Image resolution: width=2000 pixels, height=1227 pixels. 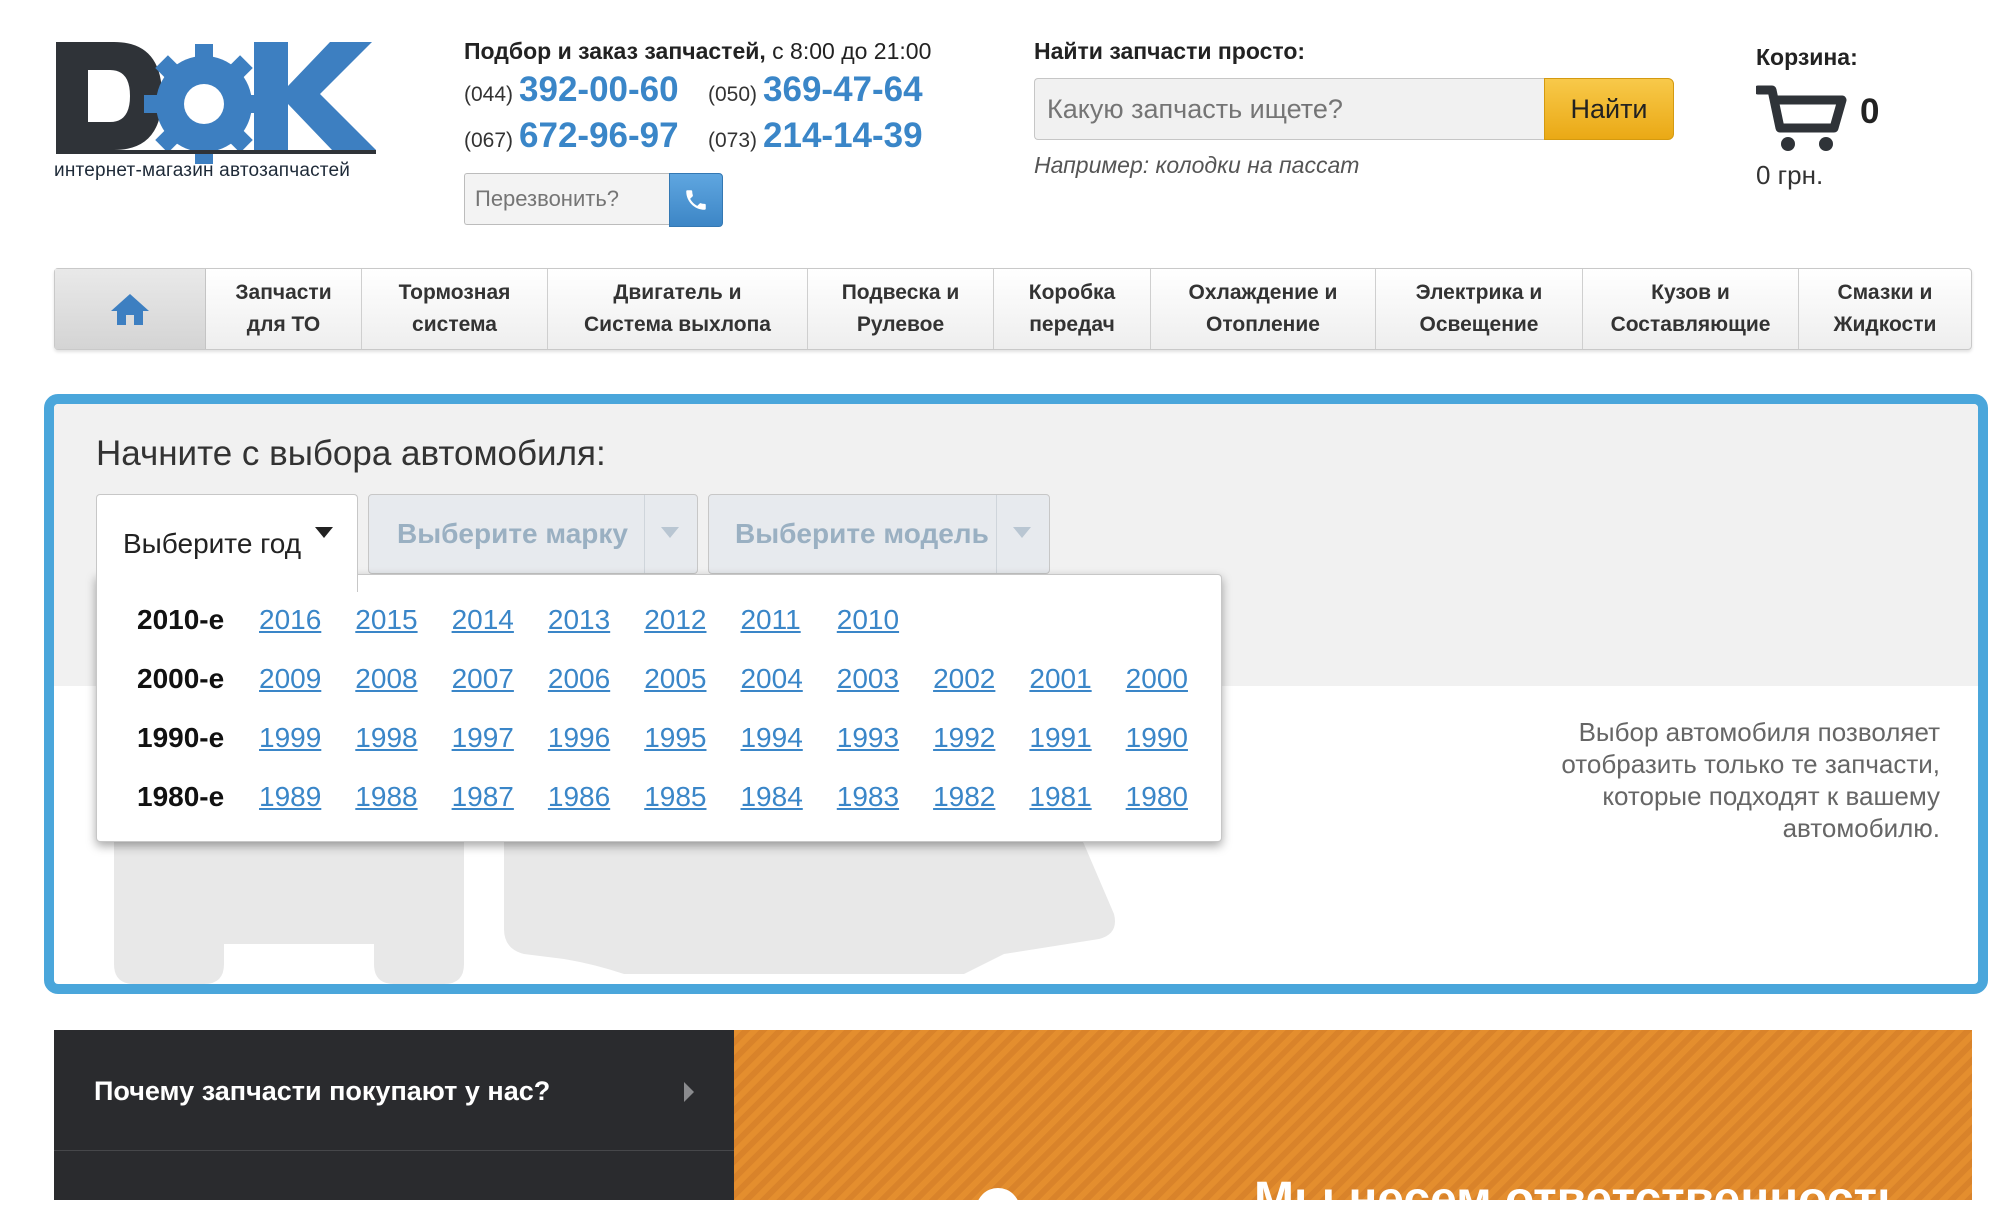 What do you see at coordinates (403, 679) in the screenshot?
I see `year-link: 2008` at bounding box center [403, 679].